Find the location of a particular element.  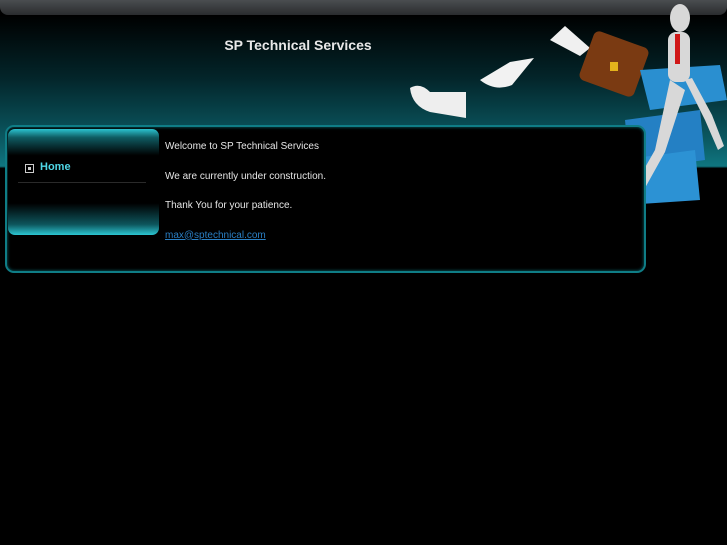

menu-item-home: Home is located at coordinates (48, 167).